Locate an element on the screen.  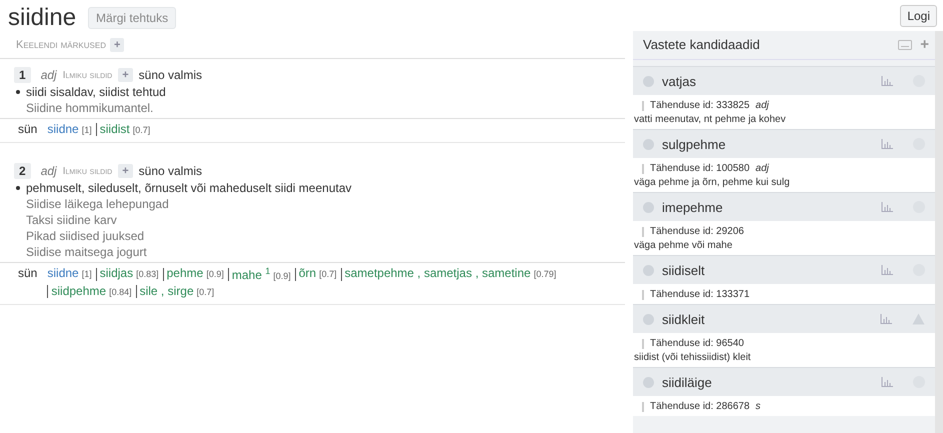
synonym-weight: [0.84] is located at coordinates (120, 292).